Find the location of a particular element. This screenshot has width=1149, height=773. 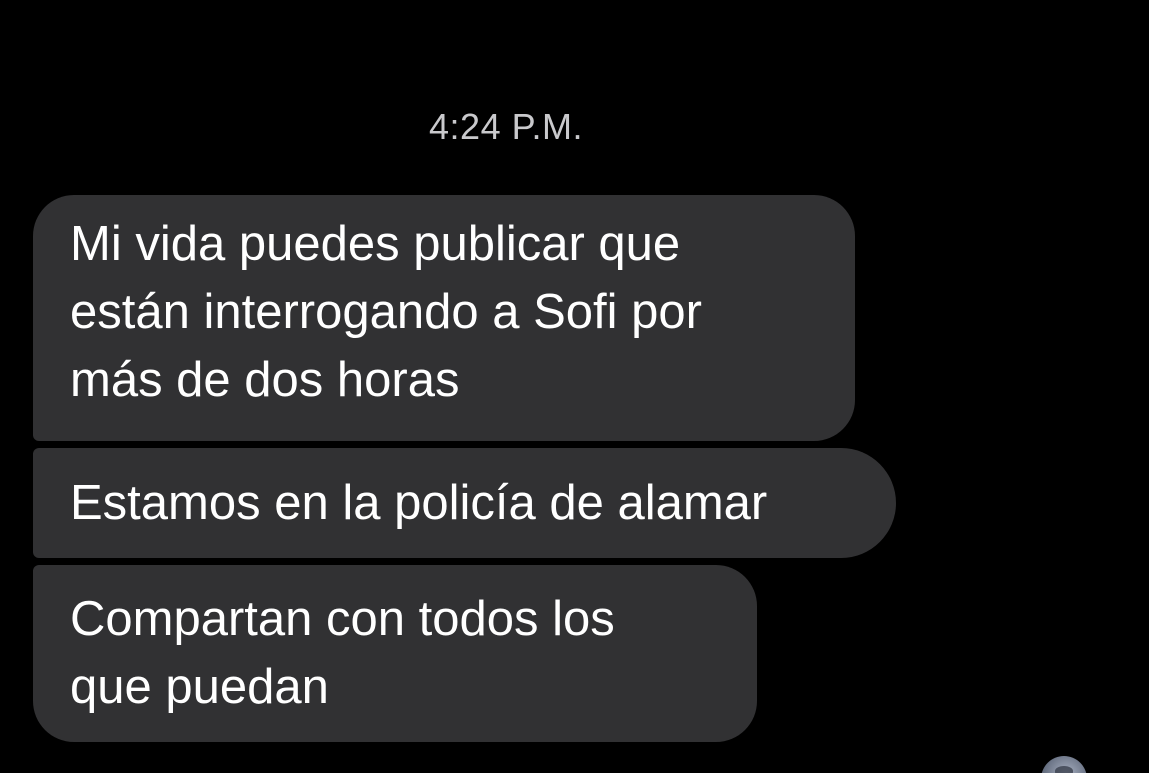

read-receipt-avatar is located at coordinates (1064, 764).